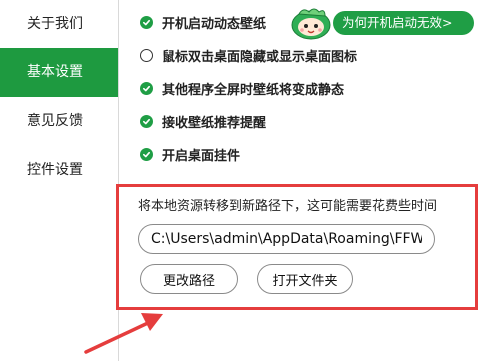  What do you see at coordinates (260, 57) in the screenshot?
I see `option-label: 鼠标双击桌面隐藏或显示桌面图标` at bounding box center [260, 57].